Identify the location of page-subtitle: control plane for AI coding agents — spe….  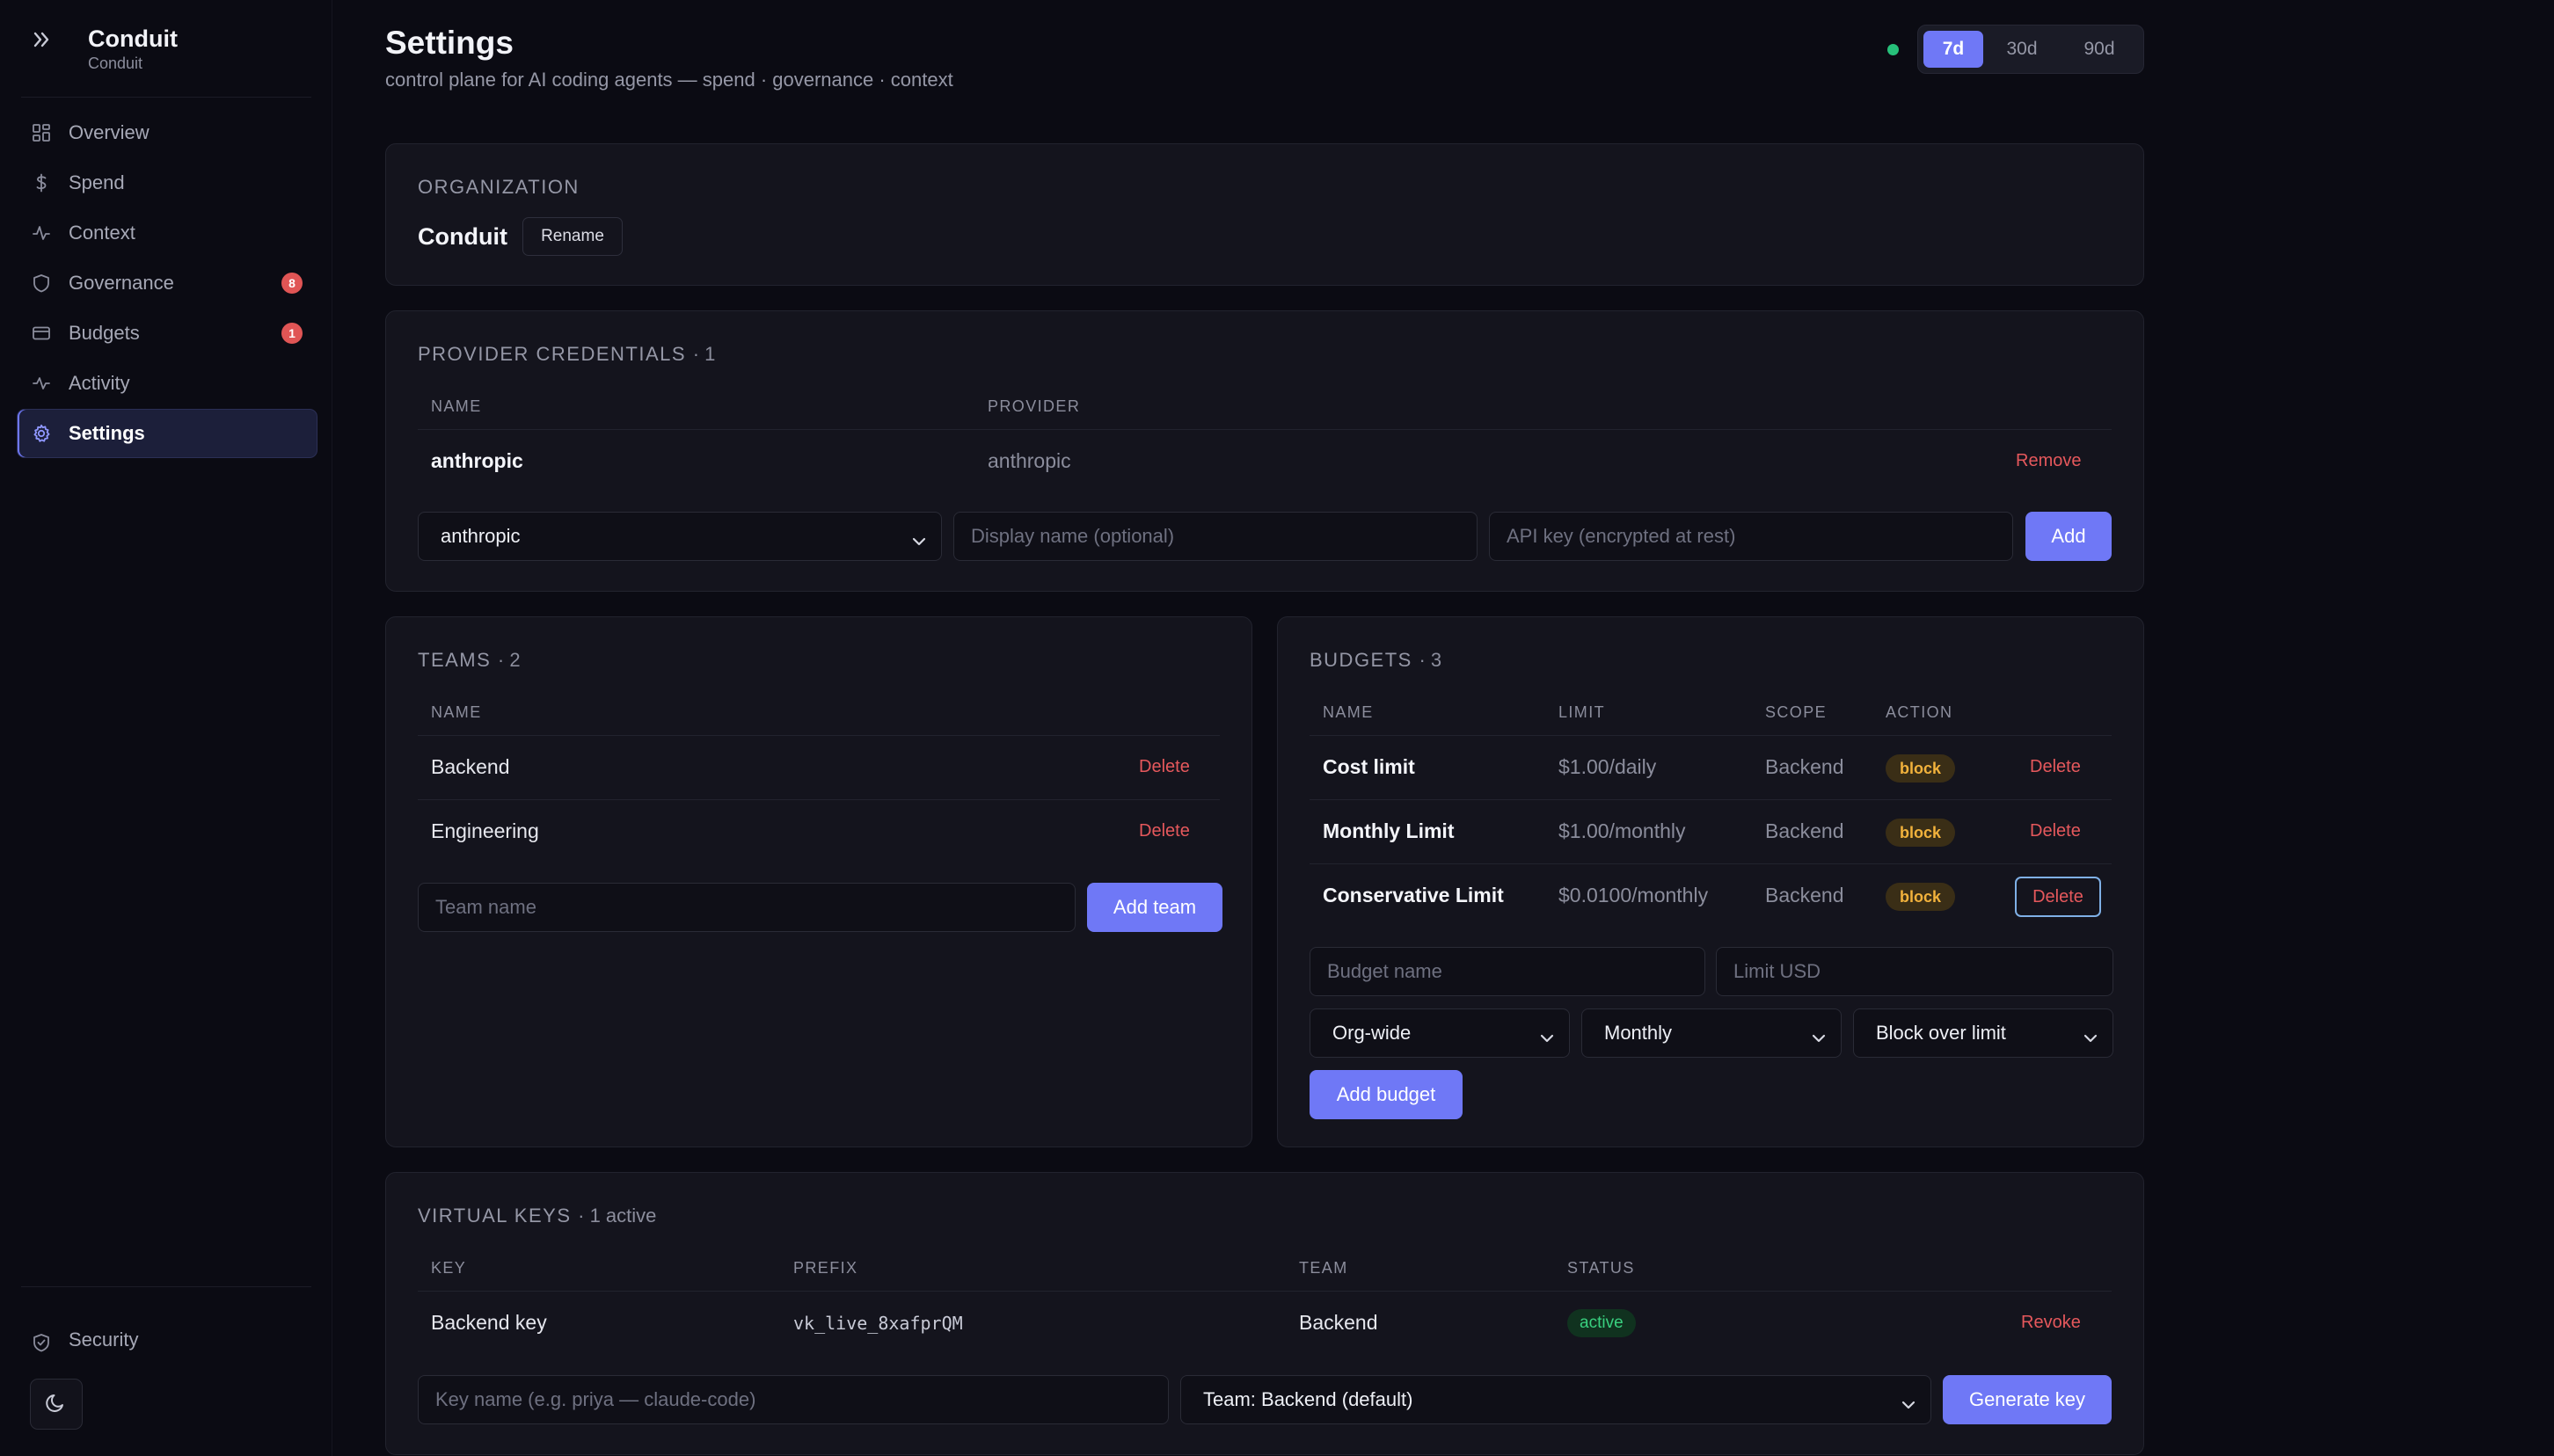
(669, 80).